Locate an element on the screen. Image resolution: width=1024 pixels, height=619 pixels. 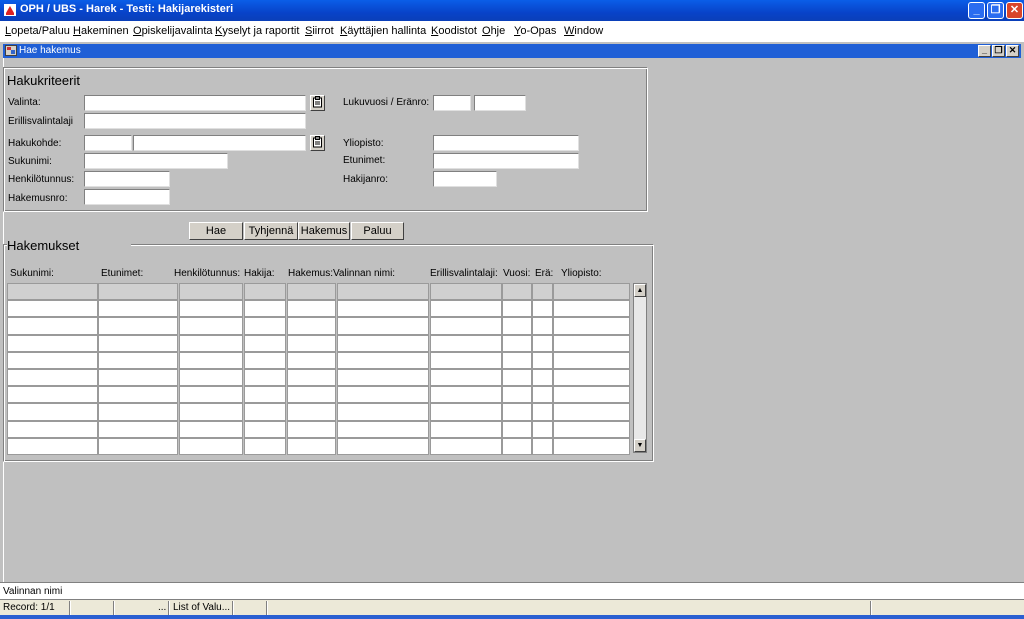
valinta-lov-button is located at coordinates (317, 103).